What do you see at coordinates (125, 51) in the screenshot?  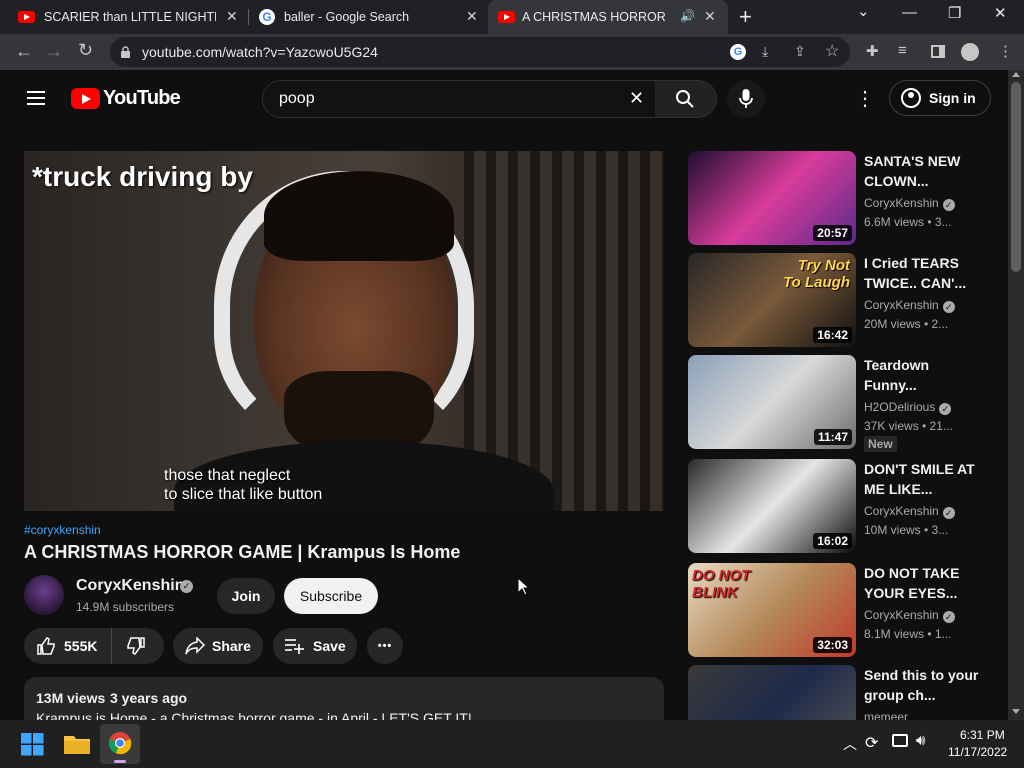 I see `lock-icon` at bounding box center [125, 51].